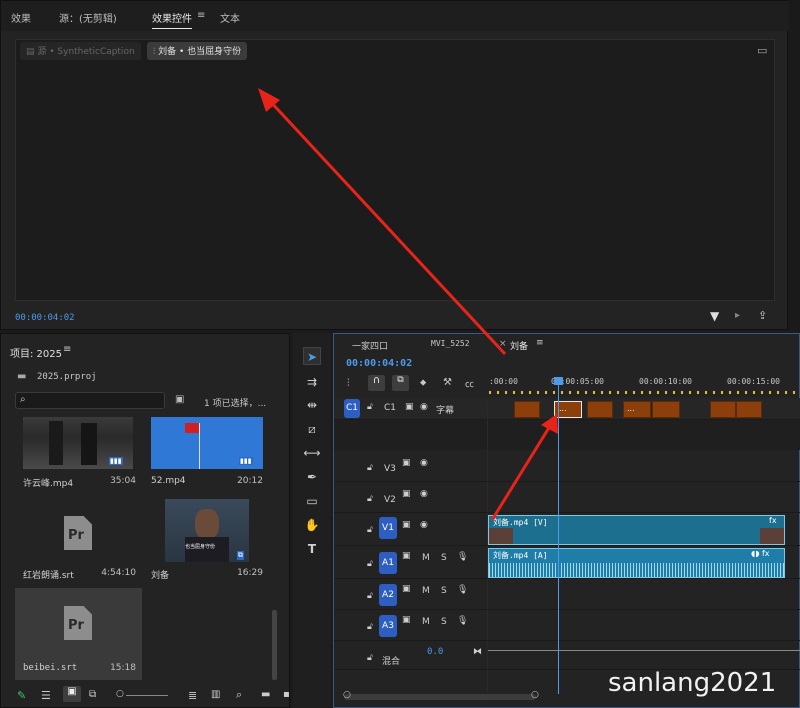 The width and height of the screenshot is (800, 708). I want to click on play-audio-icon: ▸, so click(737, 315).